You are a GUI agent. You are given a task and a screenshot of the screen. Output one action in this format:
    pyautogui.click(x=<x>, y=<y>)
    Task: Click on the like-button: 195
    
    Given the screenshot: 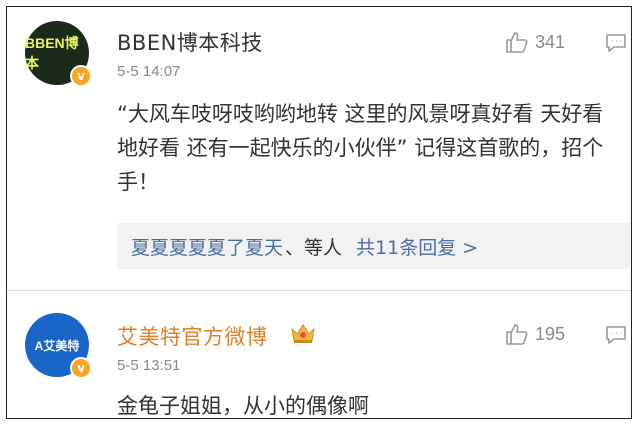 What is the action you would take?
    pyautogui.click(x=535, y=334)
    